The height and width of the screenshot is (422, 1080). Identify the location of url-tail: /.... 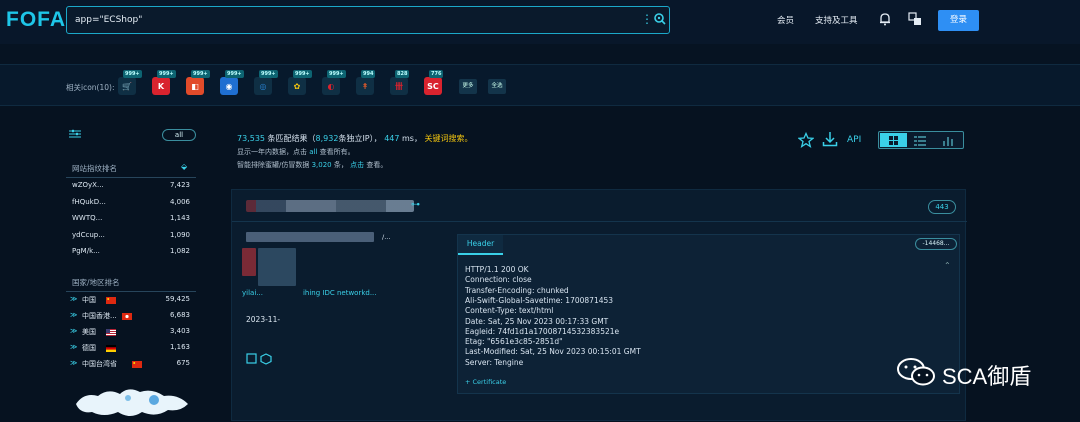
(386, 237).